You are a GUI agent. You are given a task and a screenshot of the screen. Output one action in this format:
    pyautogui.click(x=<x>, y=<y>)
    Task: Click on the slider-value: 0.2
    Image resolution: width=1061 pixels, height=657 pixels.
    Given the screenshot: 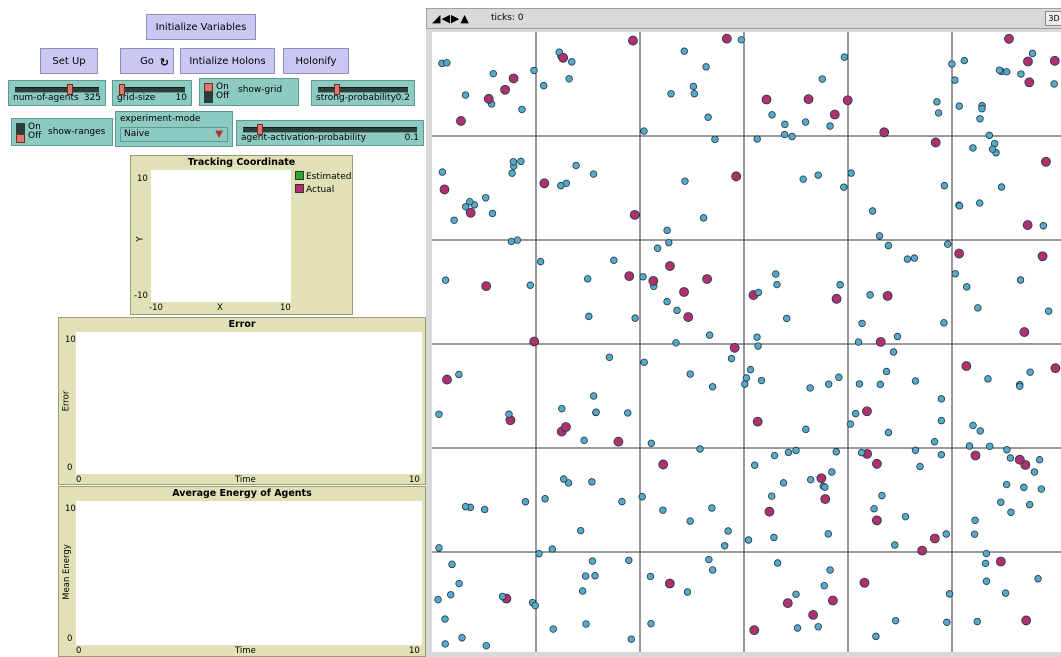 What is the action you would take?
    pyautogui.click(x=402, y=98)
    